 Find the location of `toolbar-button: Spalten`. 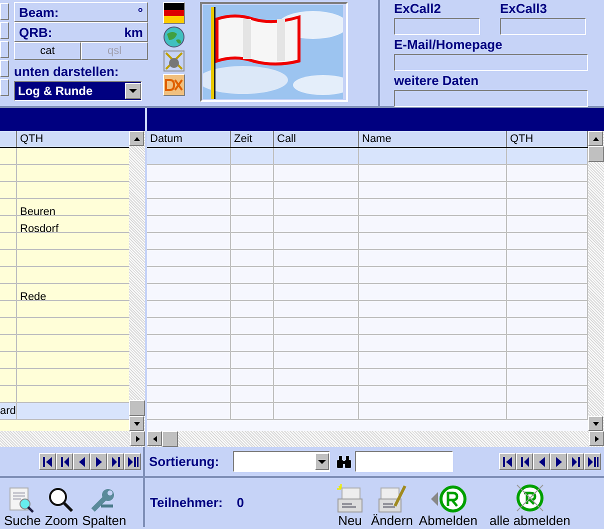

toolbar-button: Spalten is located at coordinates (104, 506).